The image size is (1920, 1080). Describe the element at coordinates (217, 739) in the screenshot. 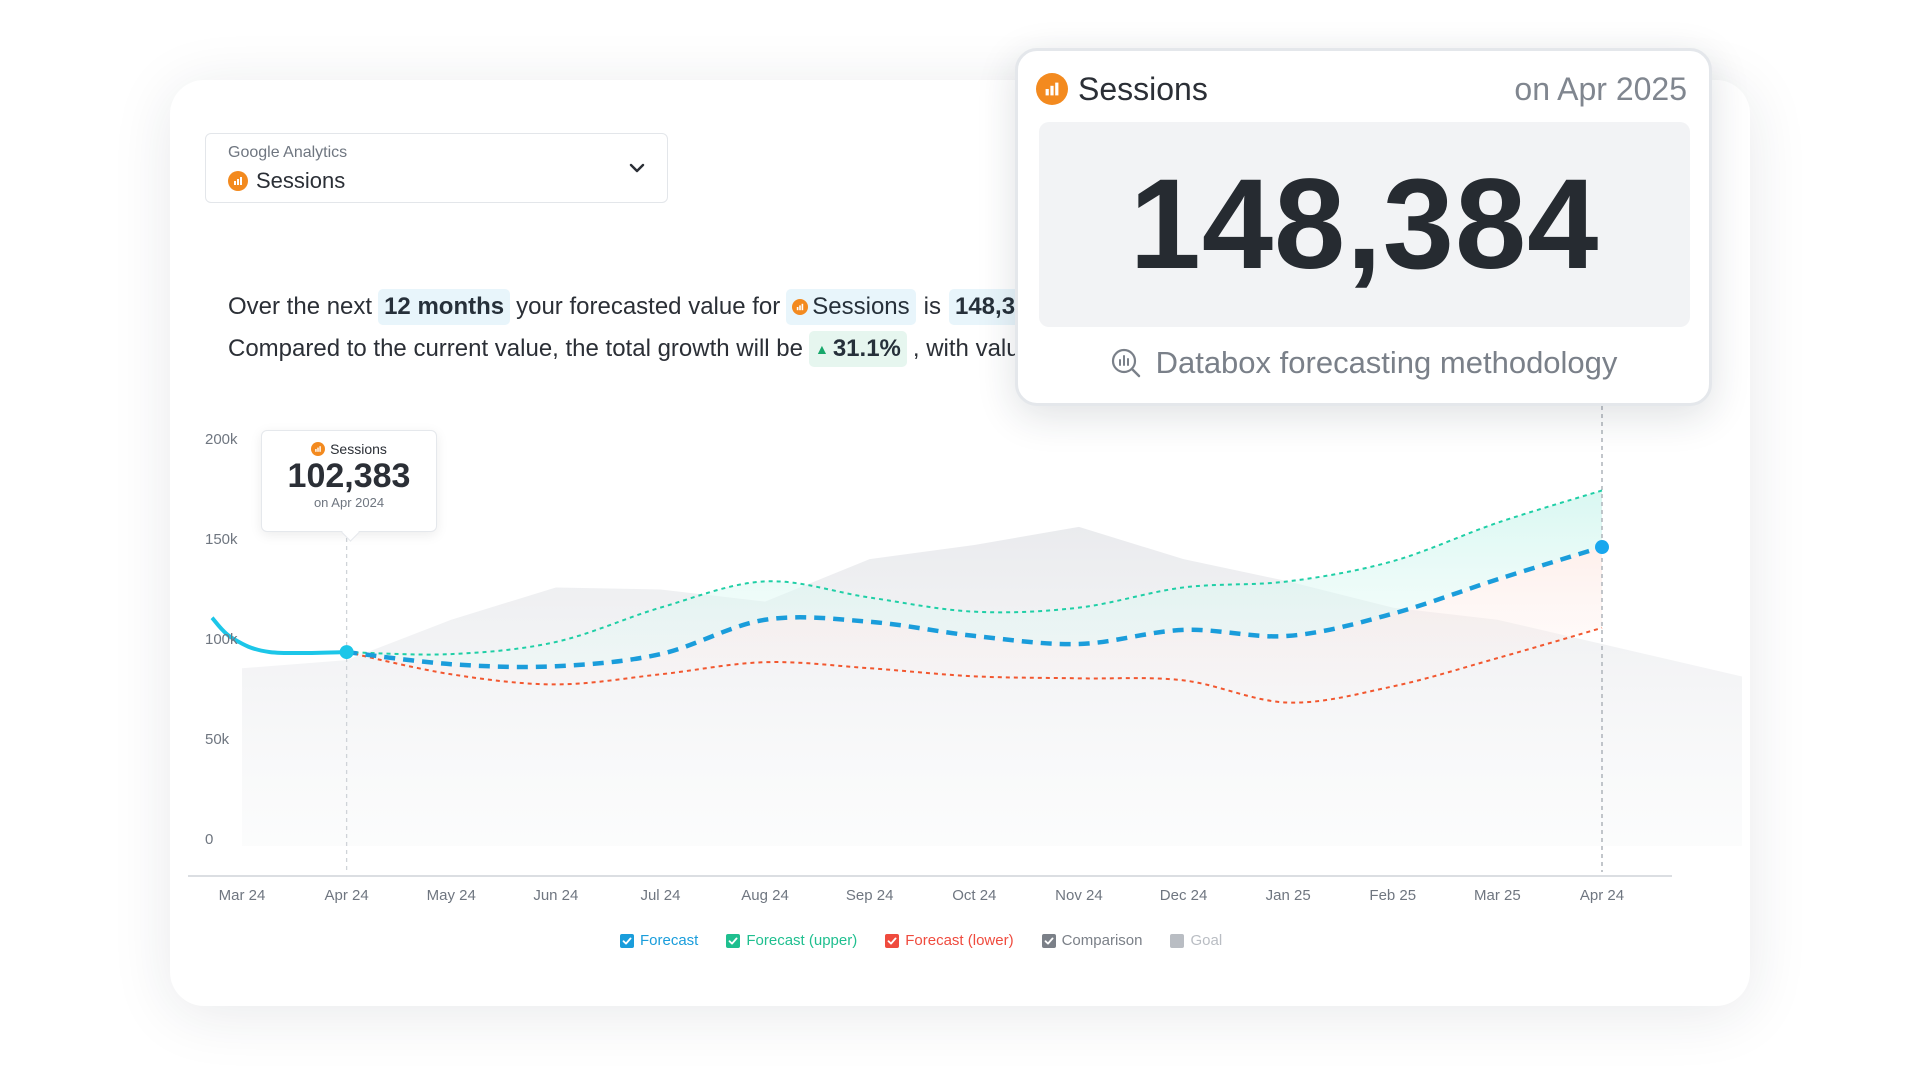

I see `y-tick-label: 50k` at that location.